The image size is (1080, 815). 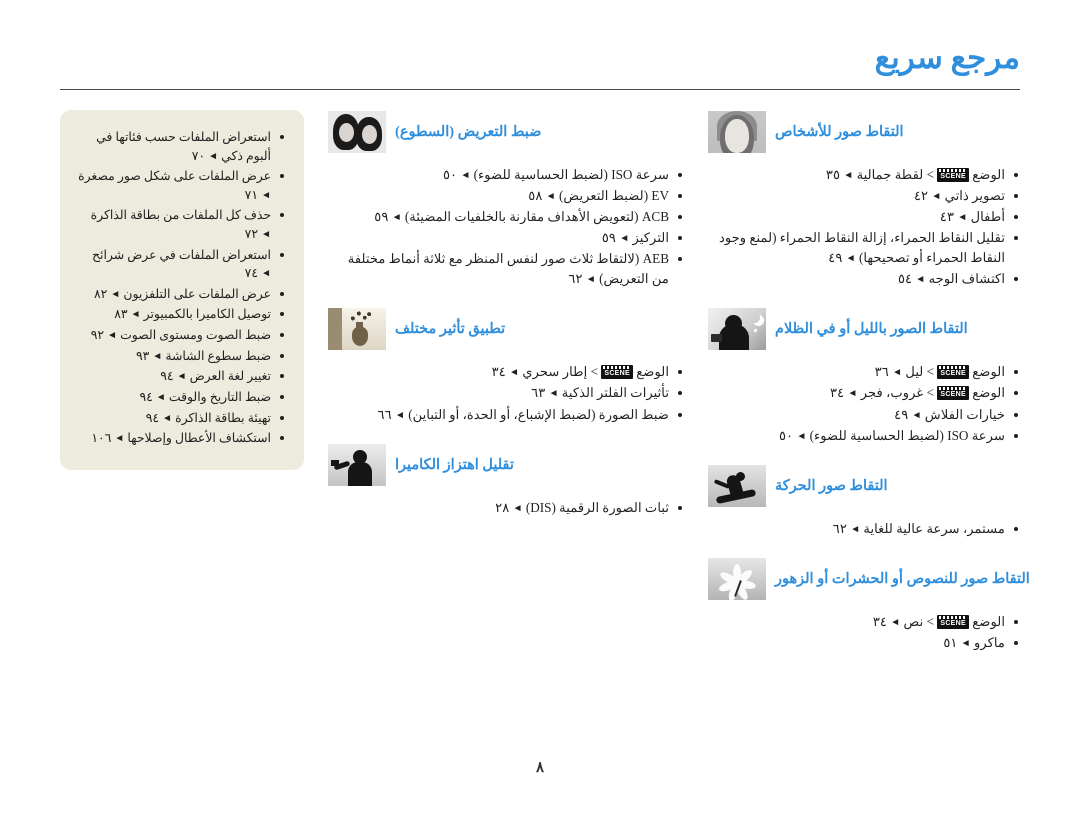 I want to click on reference-item: خيارات الفلاش ◄ ٤٩, so click(x=864, y=415).